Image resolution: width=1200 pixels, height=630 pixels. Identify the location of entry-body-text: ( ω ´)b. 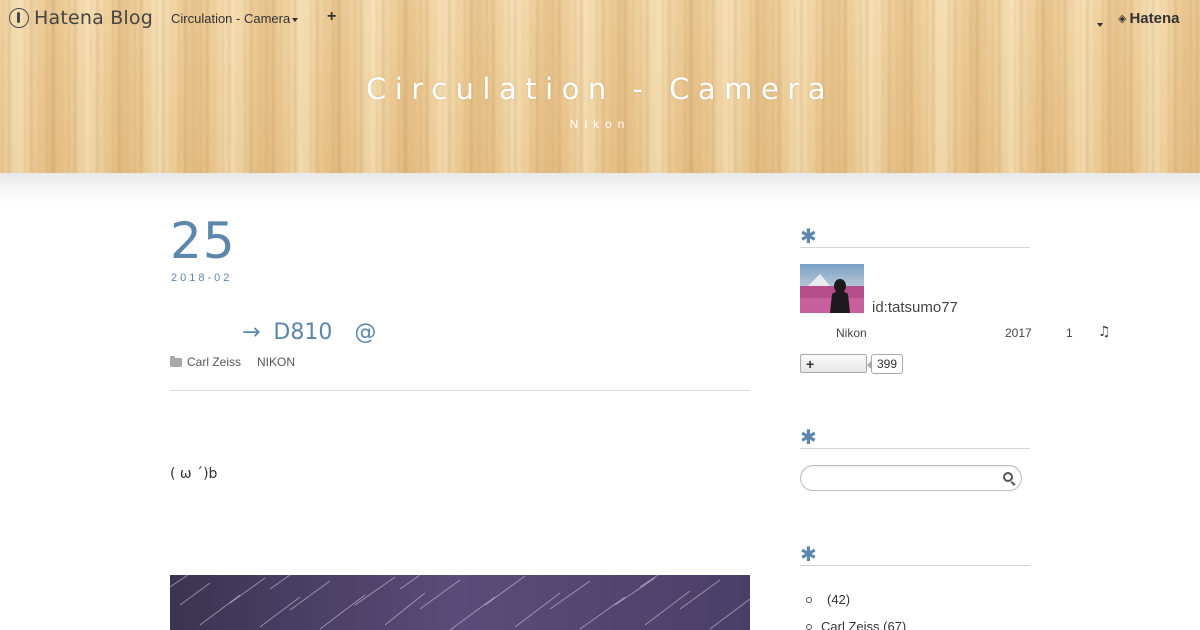
(194, 474).